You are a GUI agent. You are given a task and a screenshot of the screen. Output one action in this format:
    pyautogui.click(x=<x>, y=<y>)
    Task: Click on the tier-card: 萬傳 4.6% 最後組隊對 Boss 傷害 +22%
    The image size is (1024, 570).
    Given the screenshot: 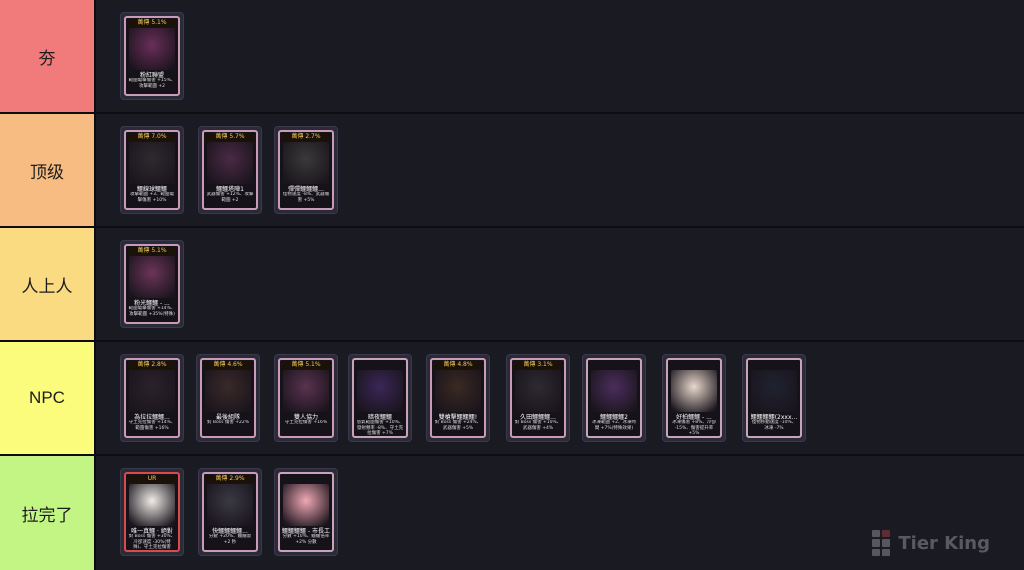 What is the action you would take?
    pyautogui.click(x=228, y=398)
    